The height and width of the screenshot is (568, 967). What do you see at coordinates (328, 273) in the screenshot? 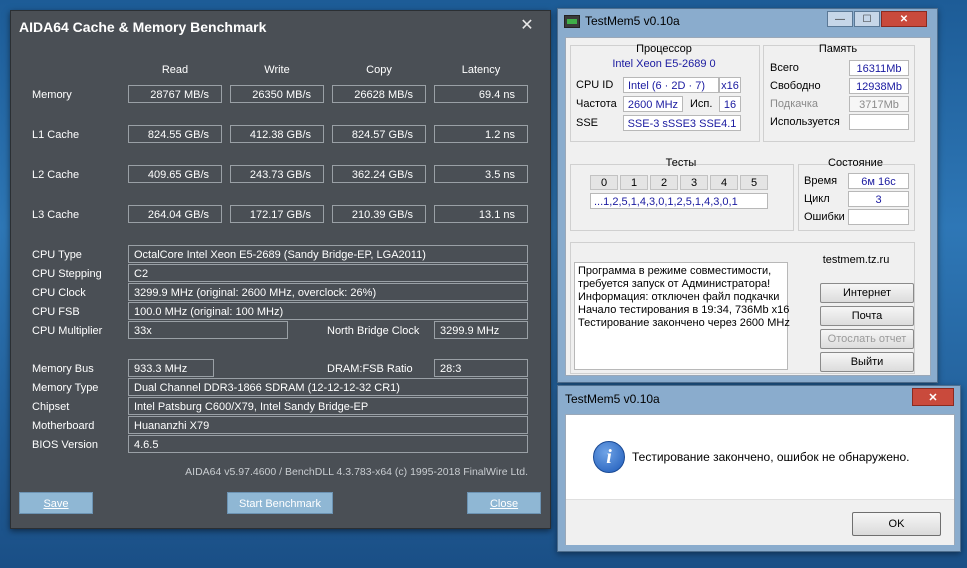
I see `cpu-stepping-value: C2` at bounding box center [328, 273].